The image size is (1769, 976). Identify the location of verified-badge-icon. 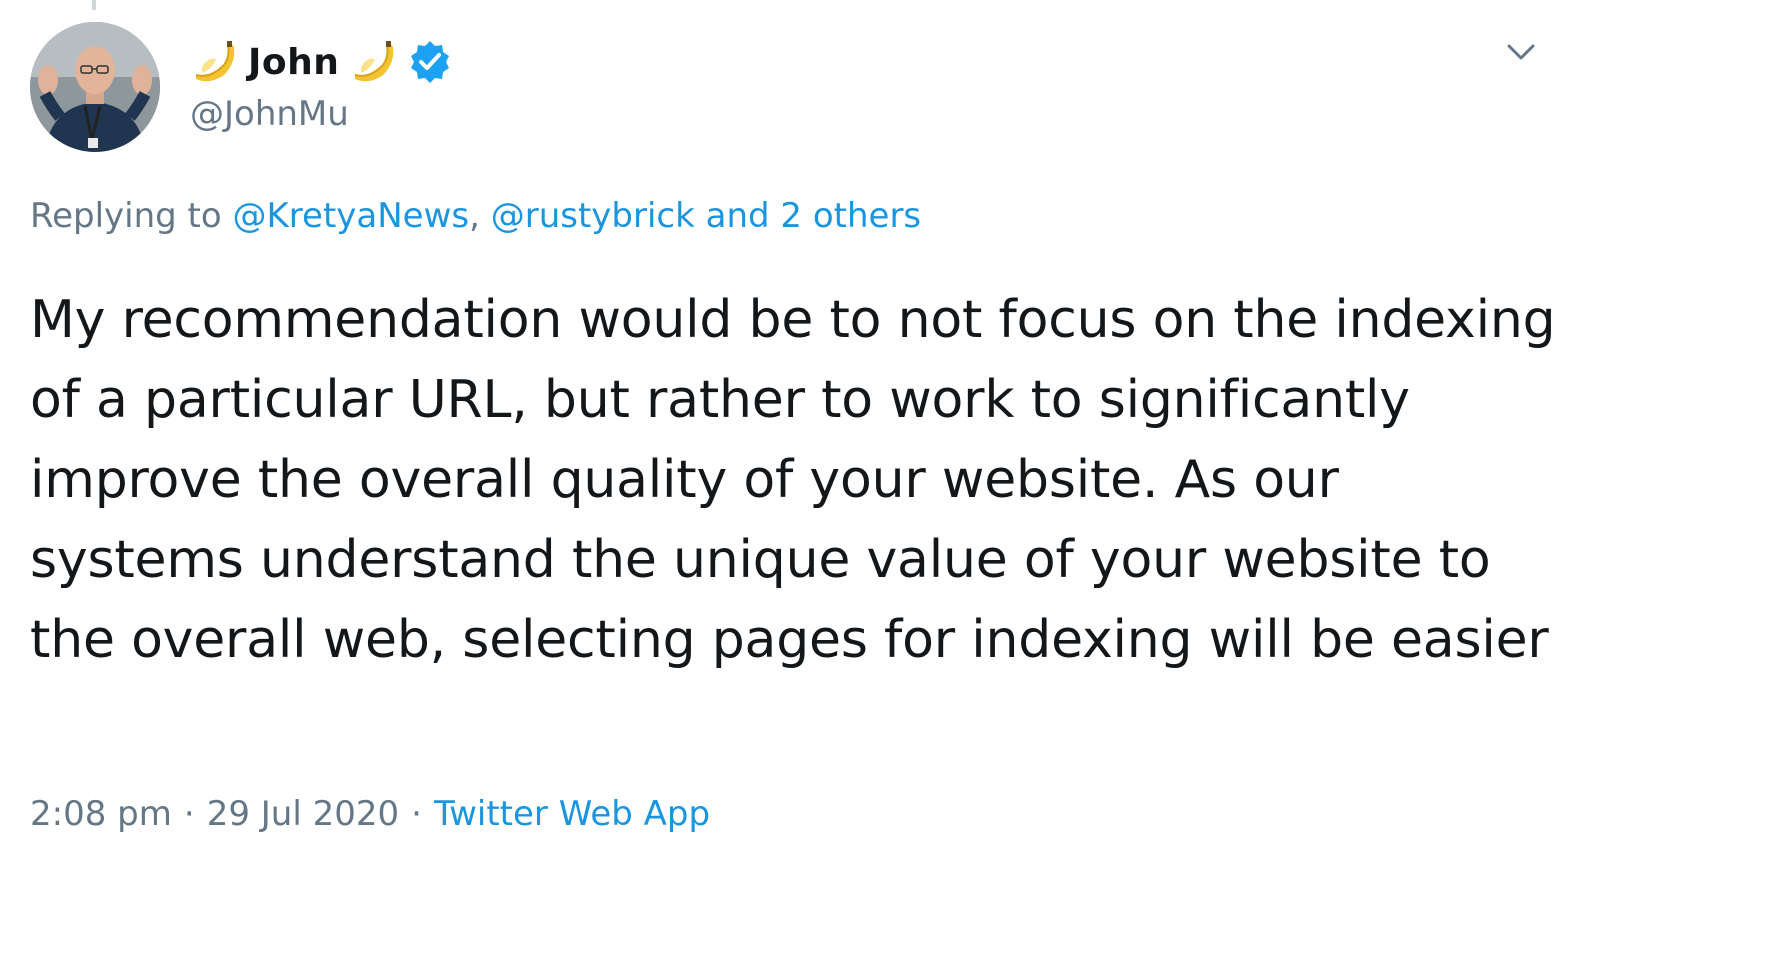
(430, 62).